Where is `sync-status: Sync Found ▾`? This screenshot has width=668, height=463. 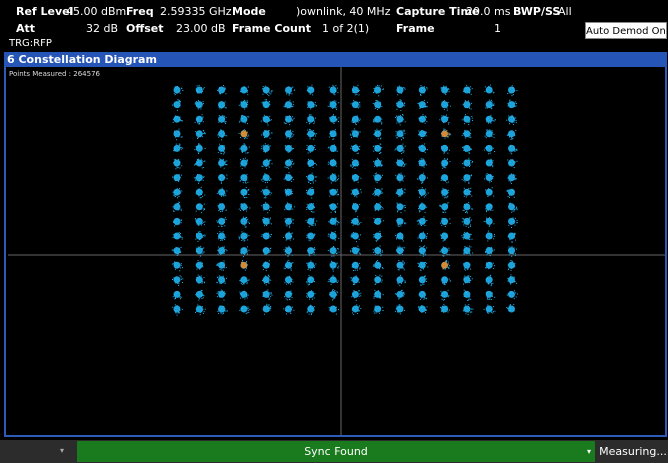
sync-status: Sync Found ▾ is located at coordinates (336, 451).